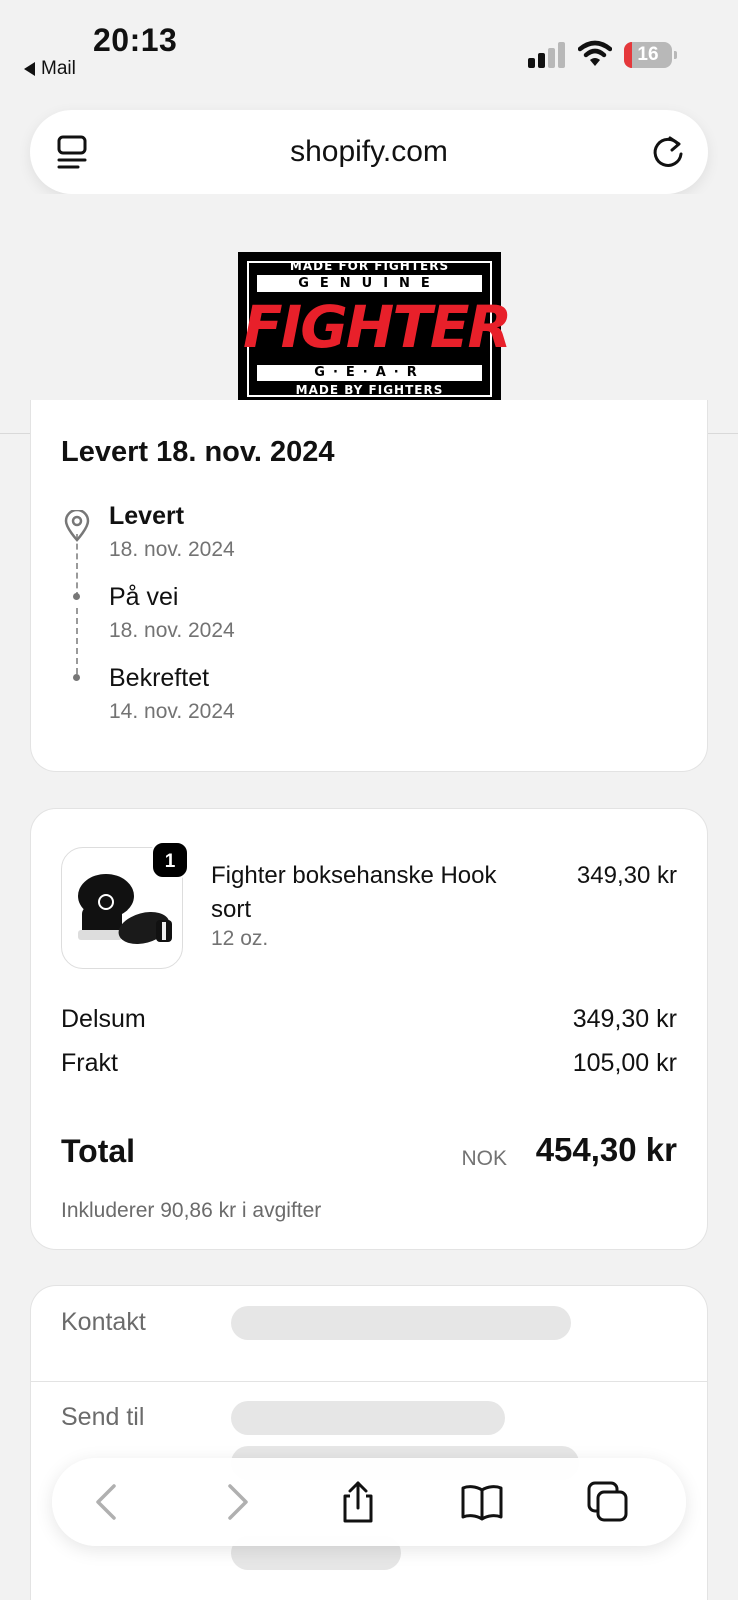 This screenshot has width=738, height=1600. Describe the element at coordinates (608, 1502) in the screenshot. I see `tabs-icon` at that location.